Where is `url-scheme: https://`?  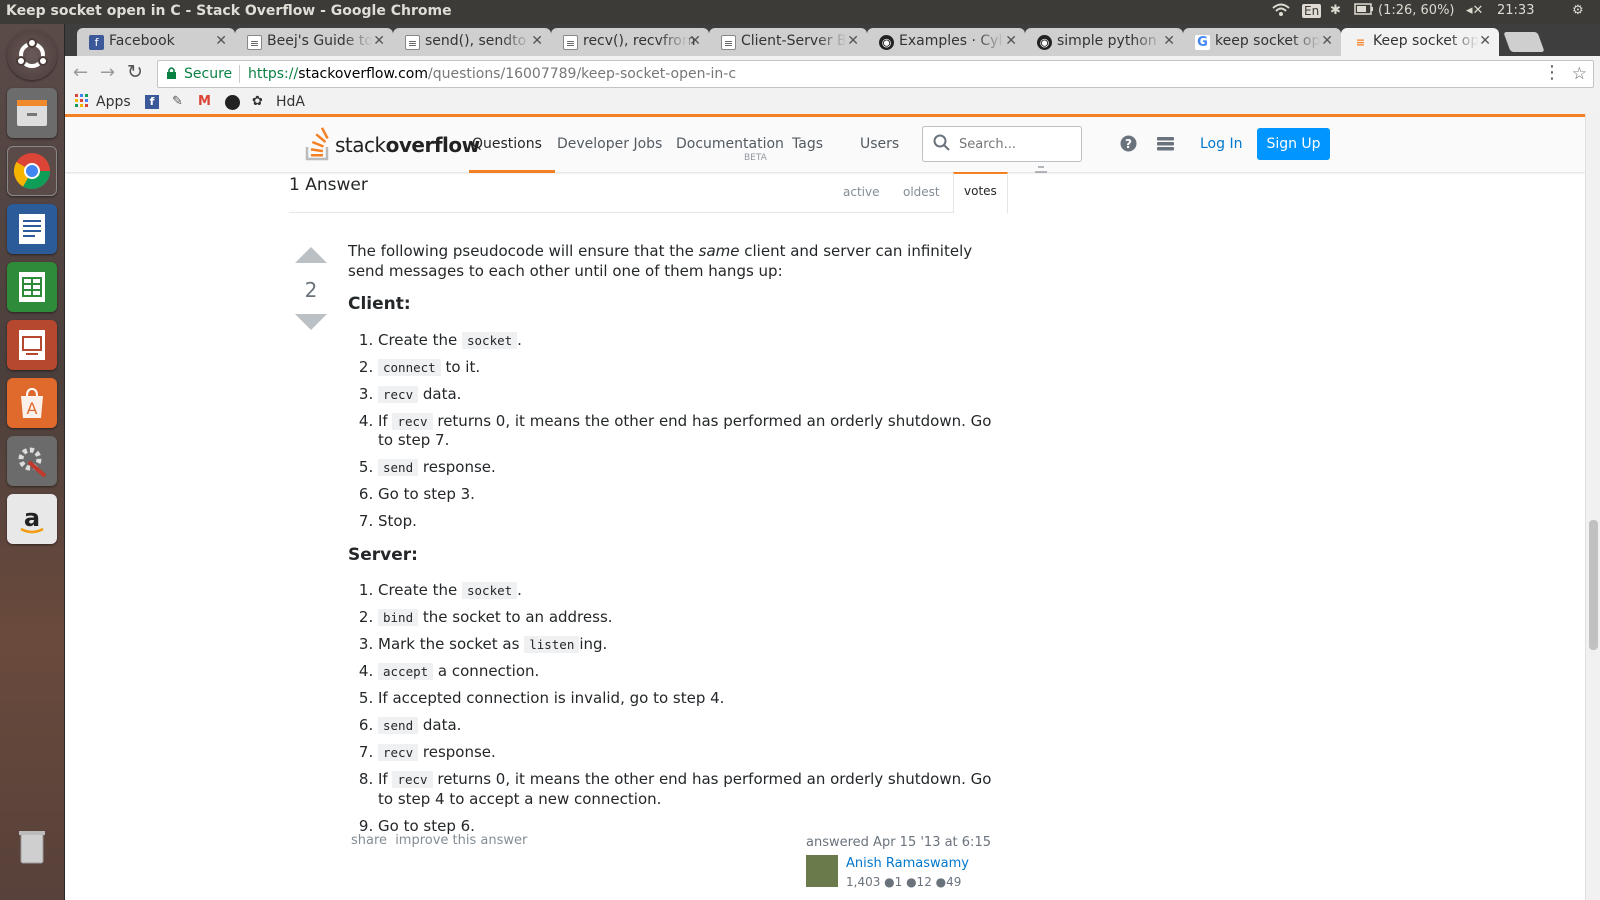 url-scheme: https:// is located at coordinates (273, 74).